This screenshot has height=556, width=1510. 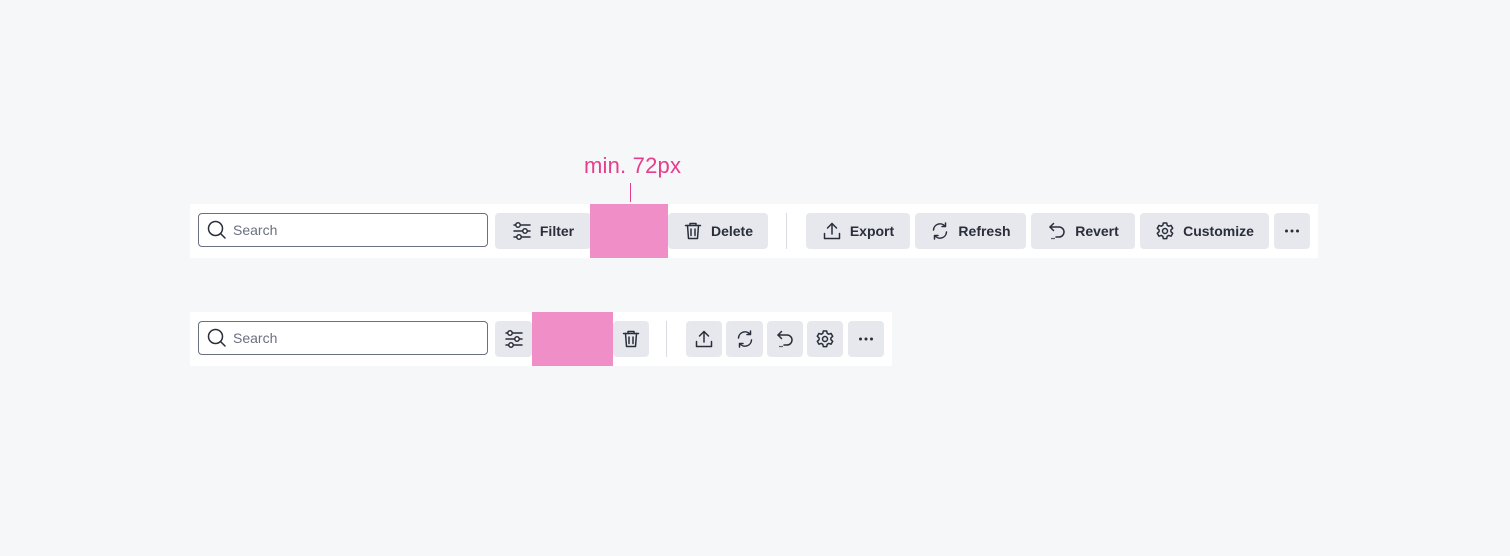 I want to click on refresh-button, so click(x=744, y=339).